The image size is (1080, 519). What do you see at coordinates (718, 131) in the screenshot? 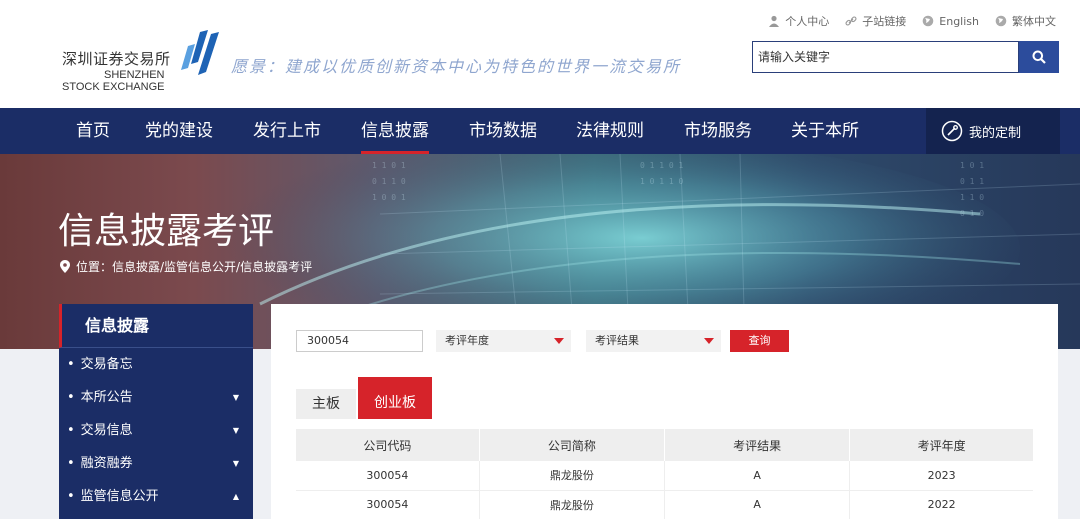
I see `nav-item-market-services: 市场服务` at bounding box center [718, 131].